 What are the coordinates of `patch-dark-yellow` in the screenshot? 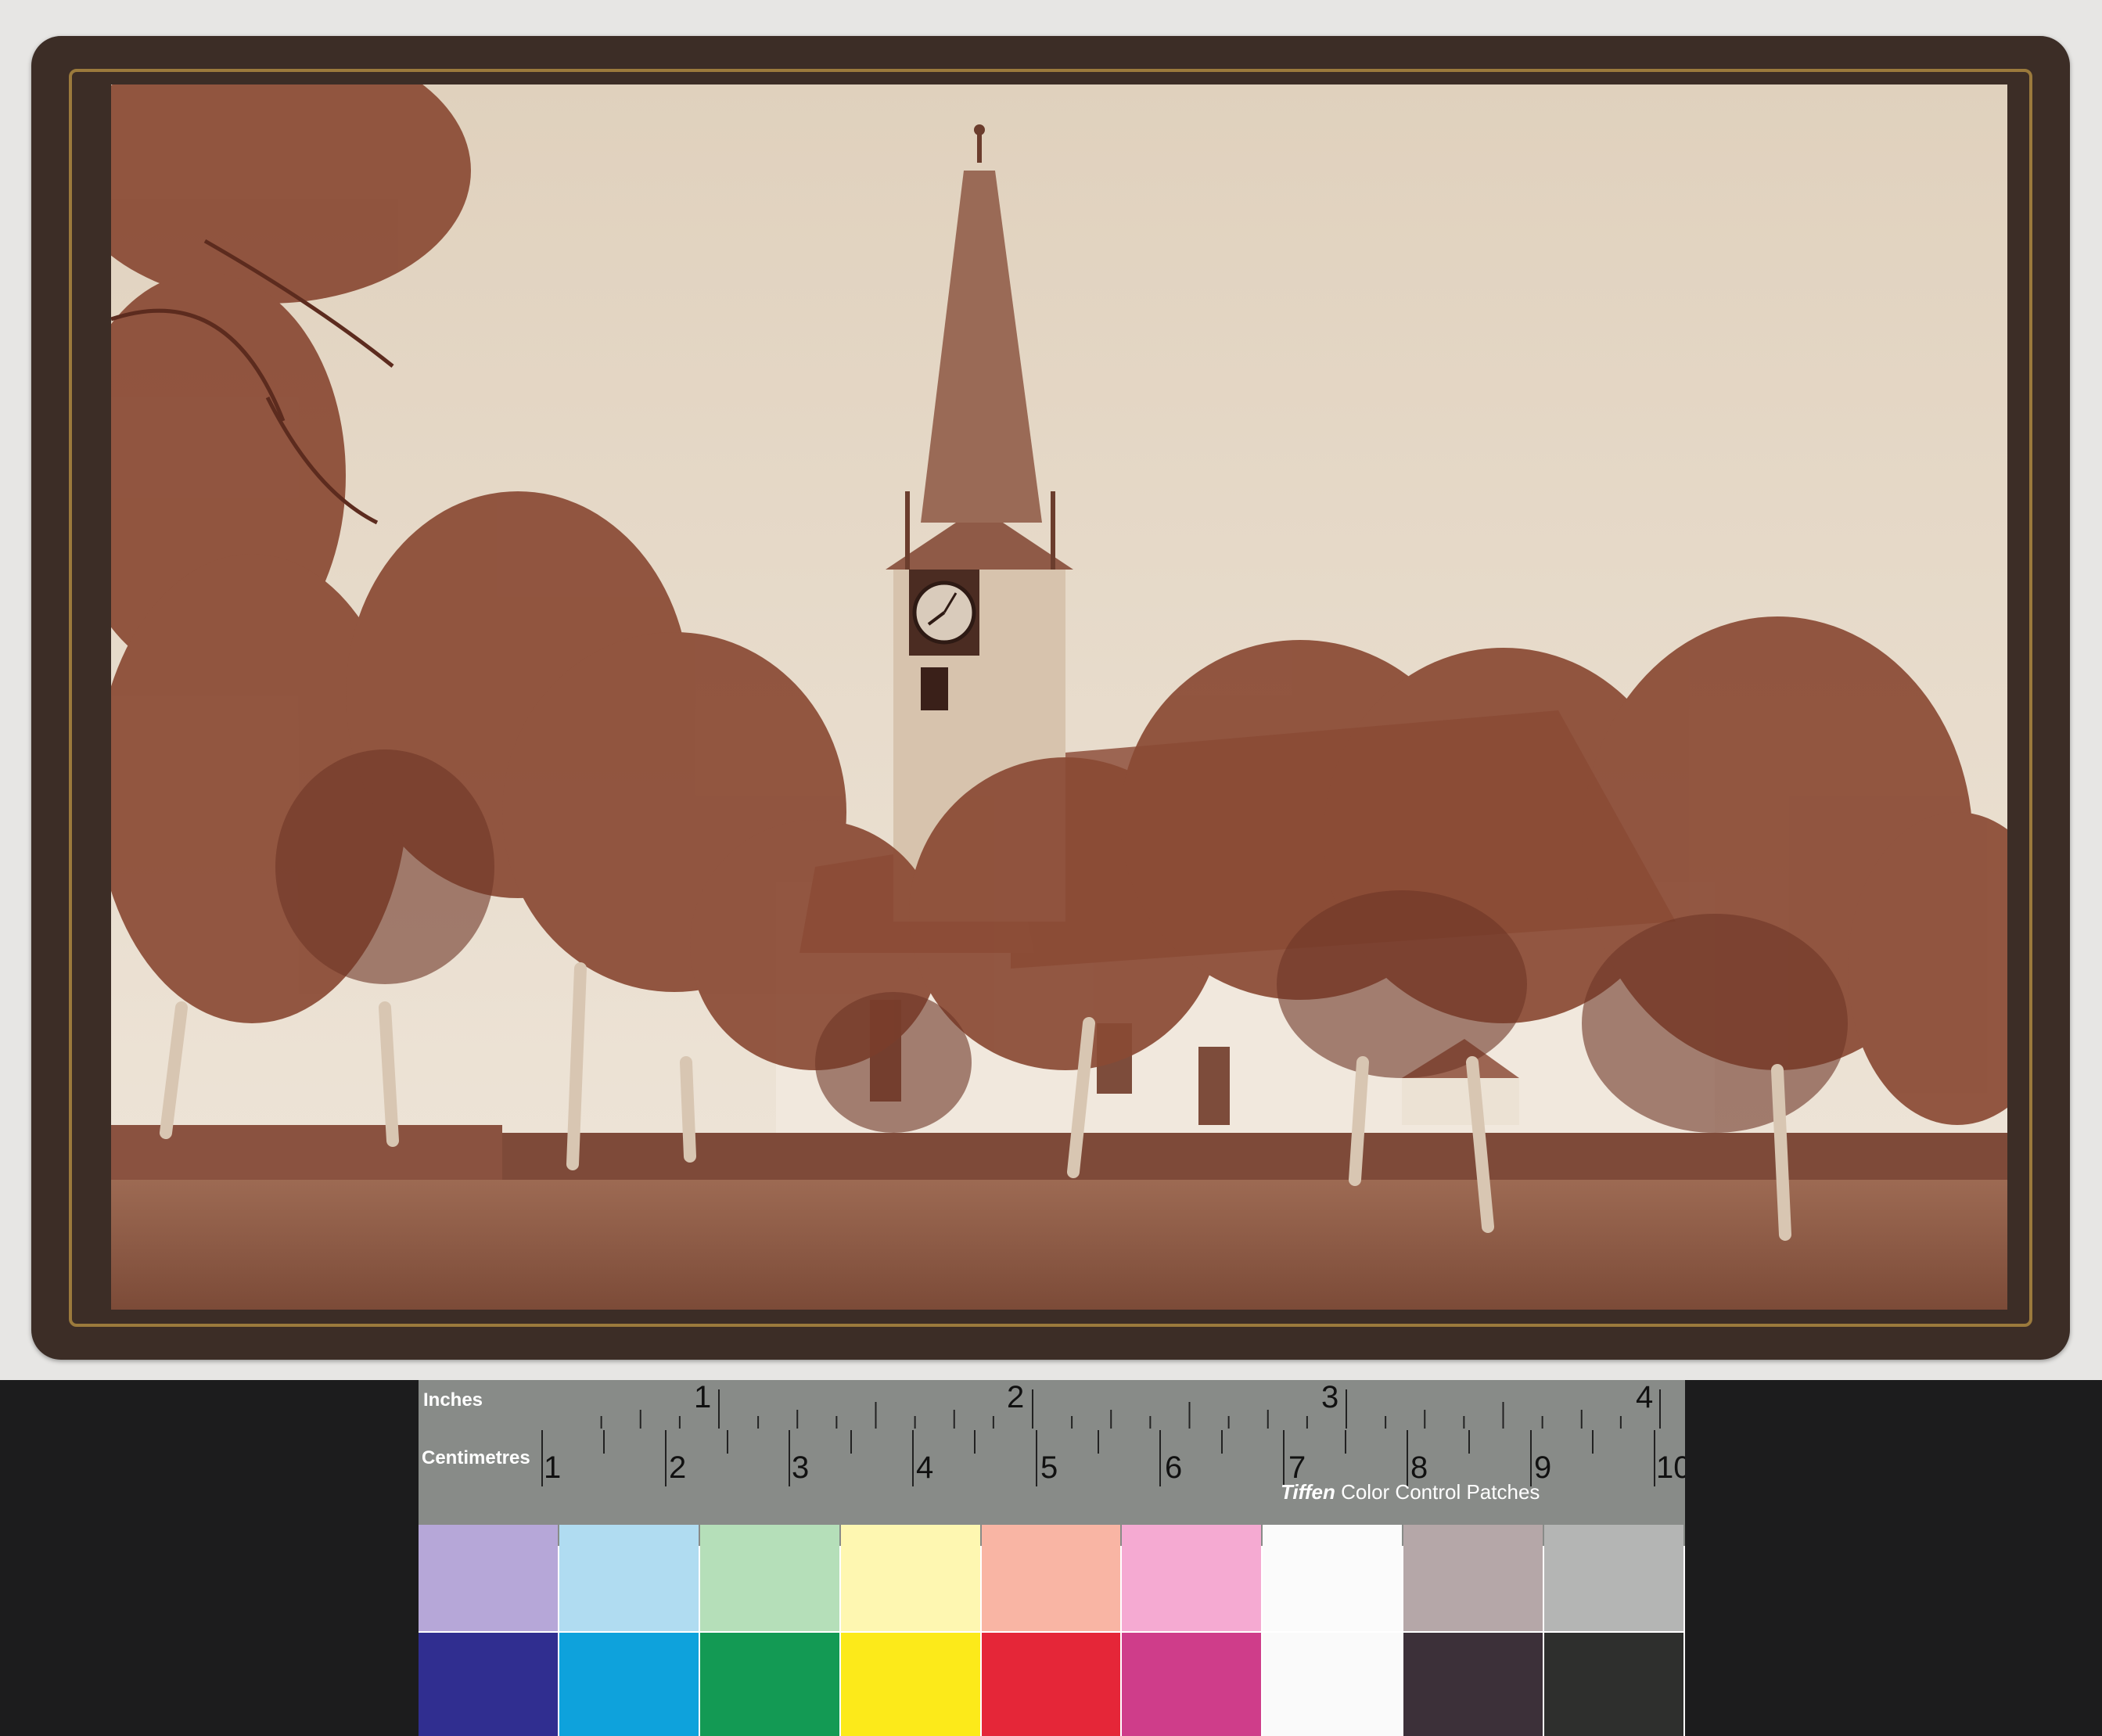 It's located at (910, 1684).